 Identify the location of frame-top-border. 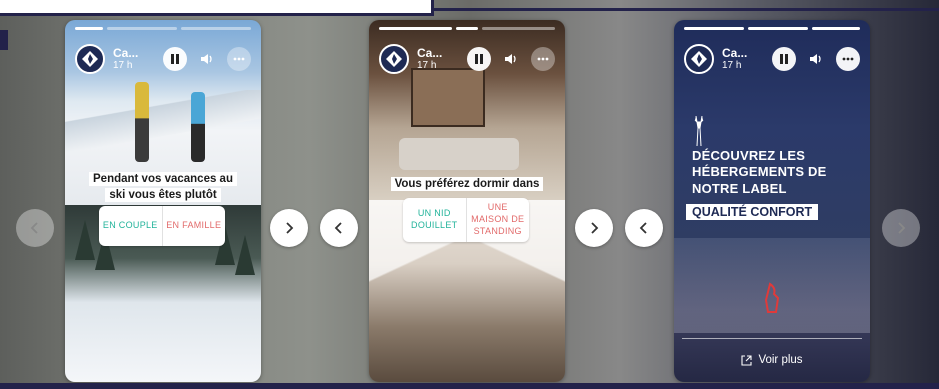
(217, 8).